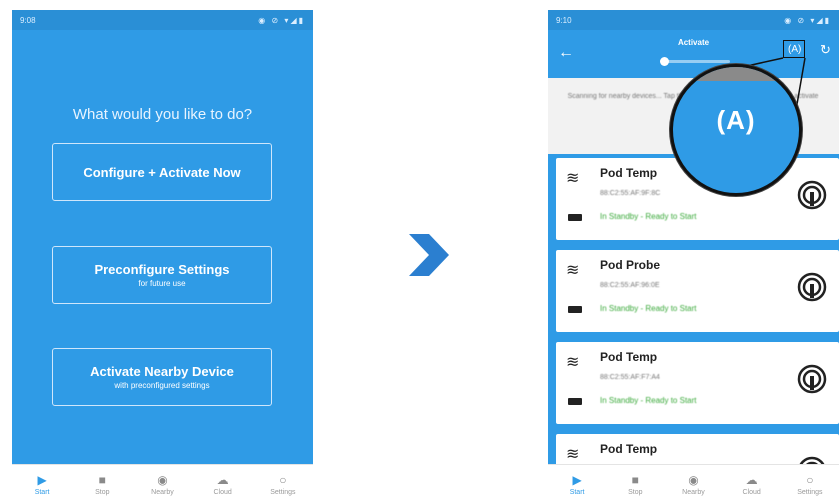 The height and width of the screenshot is (504, 839). I want to click on magnifier-toolbar-strip, so click(736, 74).